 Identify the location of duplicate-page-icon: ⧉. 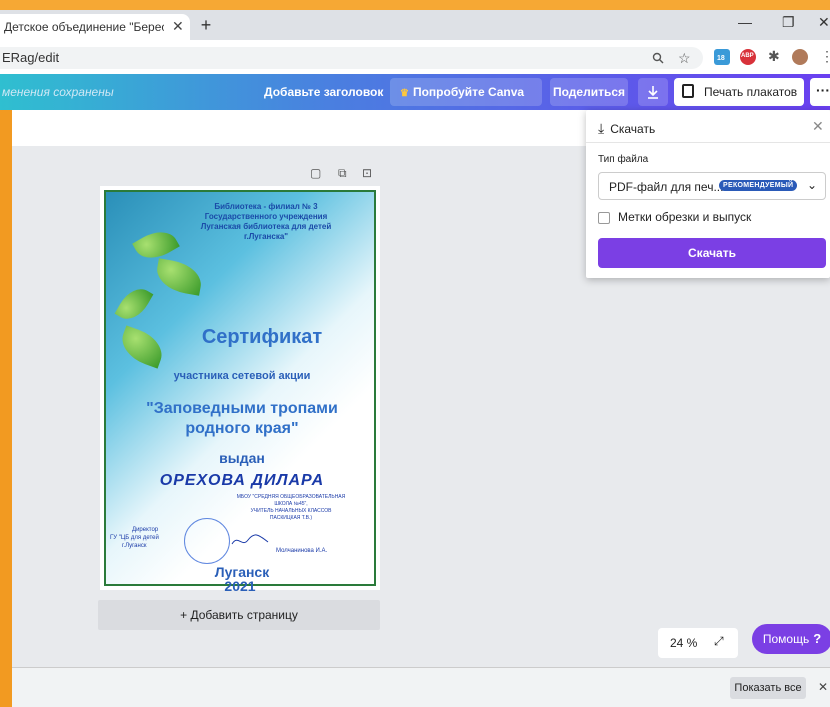
(342, 173).